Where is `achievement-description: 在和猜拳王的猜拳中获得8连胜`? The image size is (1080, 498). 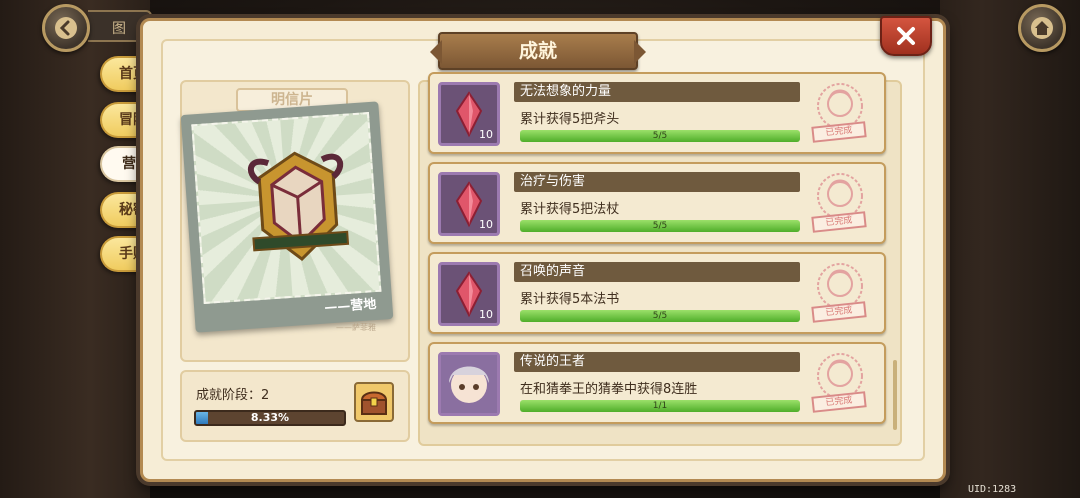 achievement-description: 在和猜拳王的猜拳中获得8连胜 is located at coordinates (609, 389).